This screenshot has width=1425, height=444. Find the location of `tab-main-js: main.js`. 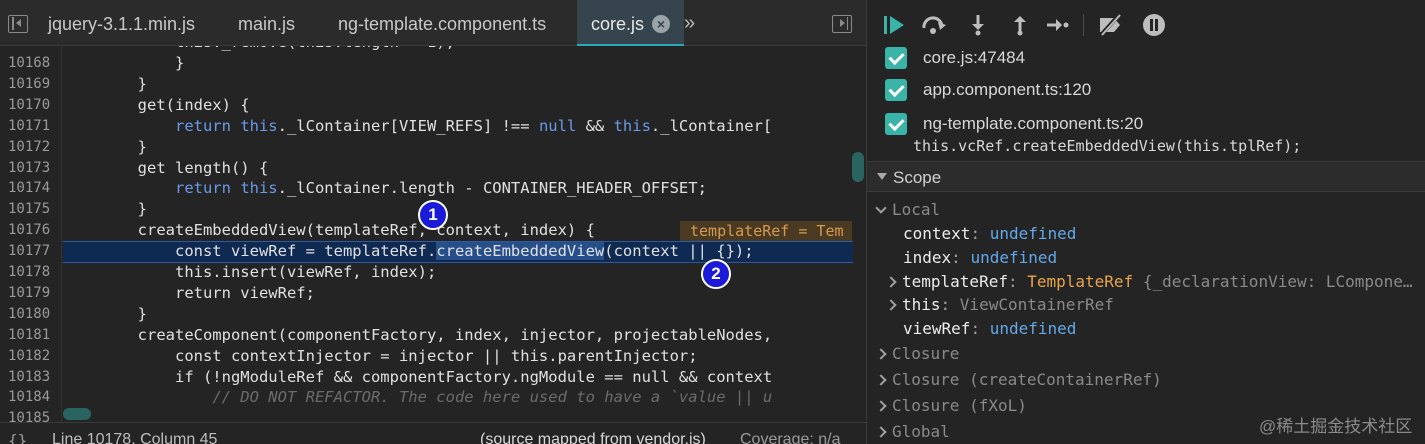

tab-main-js: main.js is located at coordinates (266, 23).